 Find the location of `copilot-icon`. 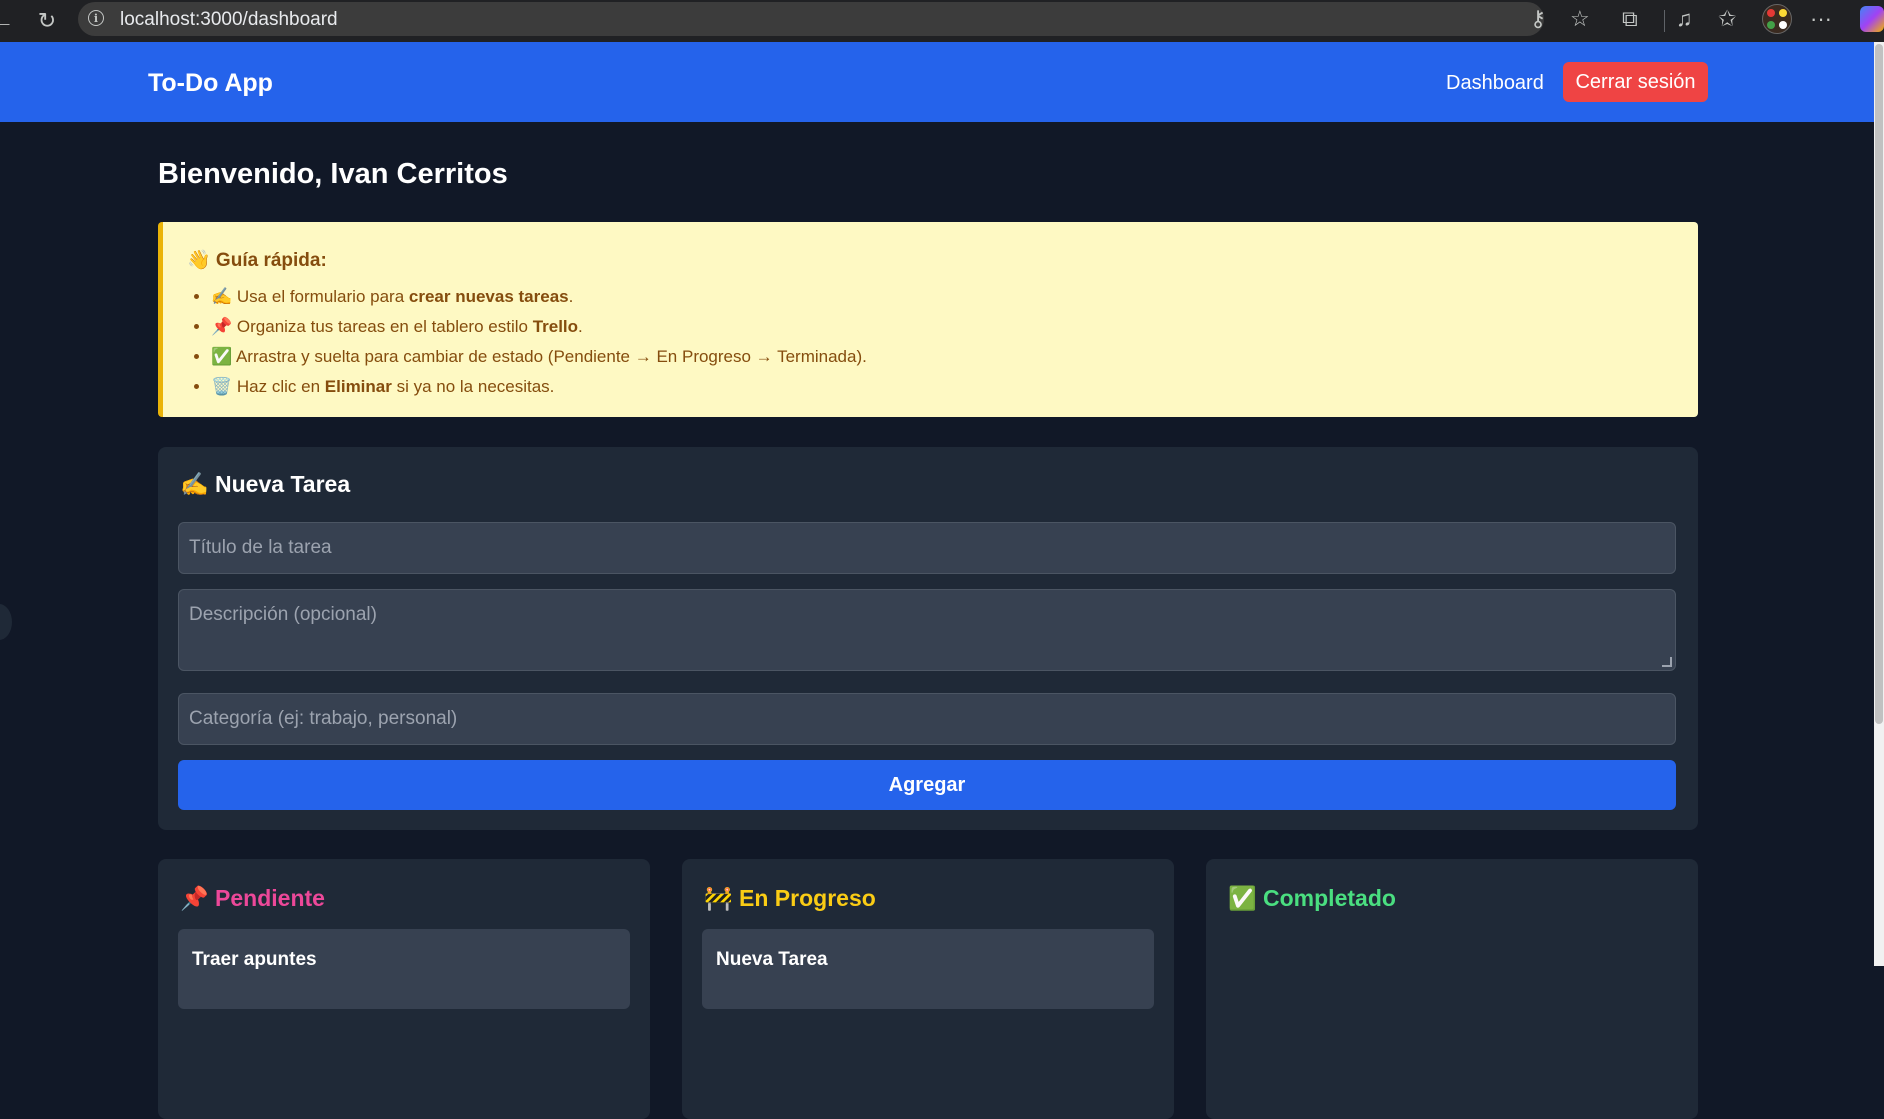

copilot-icon is located at coordinates (1872, 19).